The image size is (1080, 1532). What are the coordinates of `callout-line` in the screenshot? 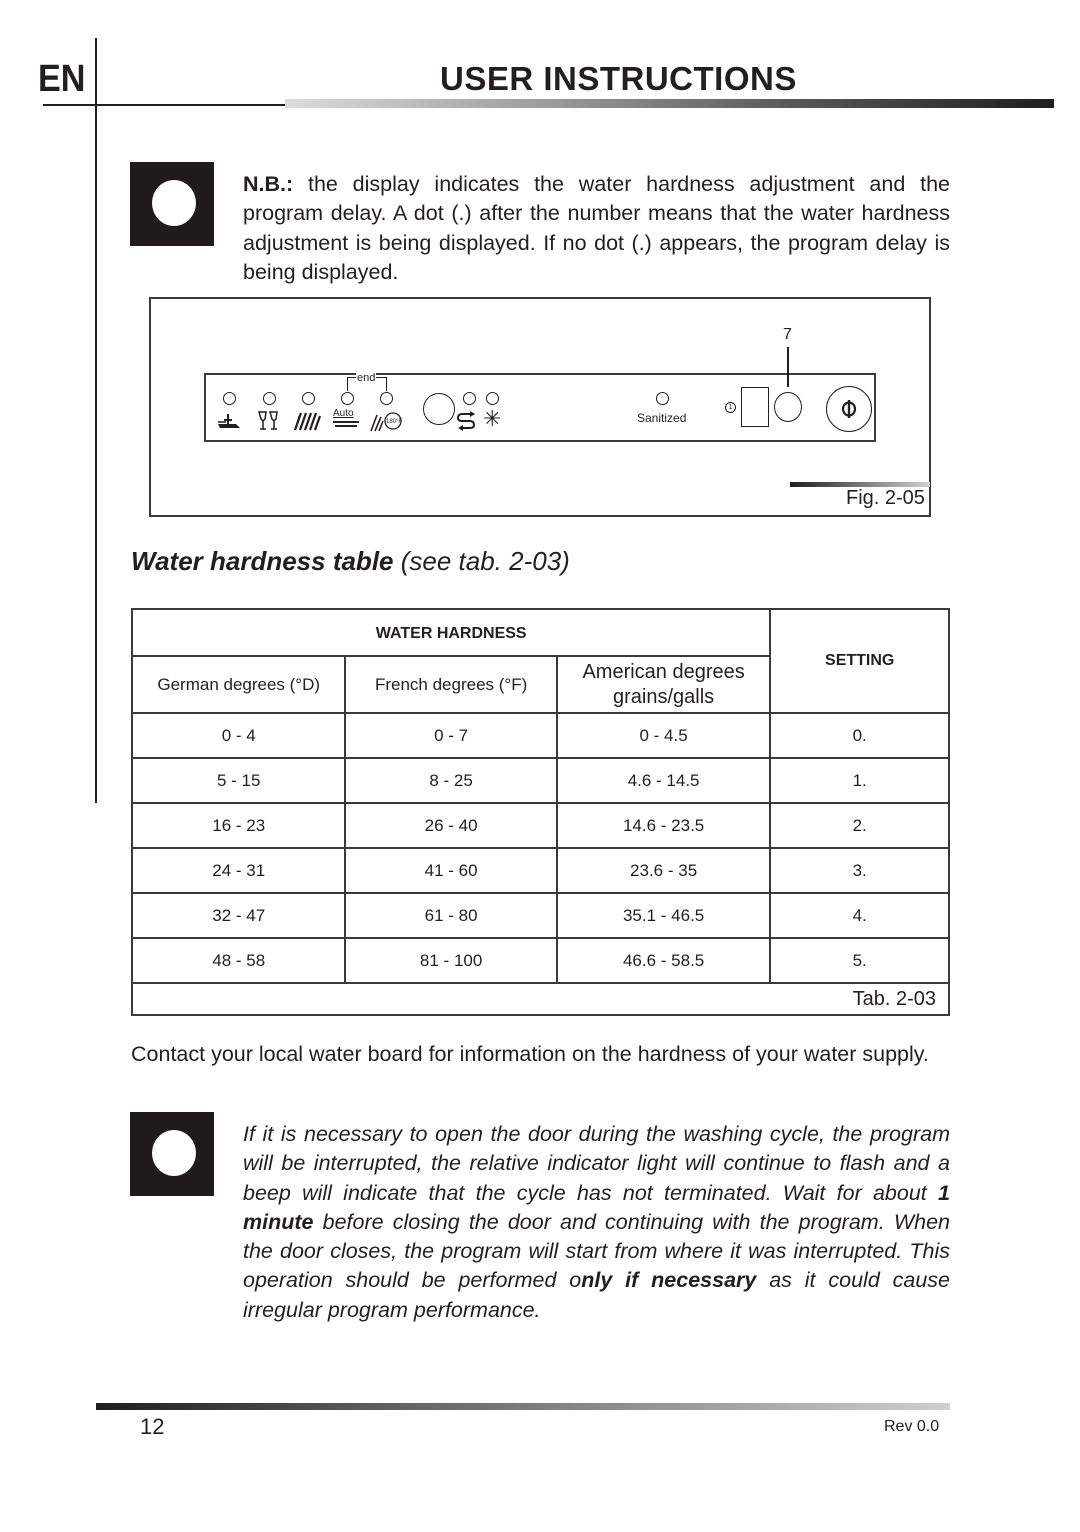 It's located at (788, 367).